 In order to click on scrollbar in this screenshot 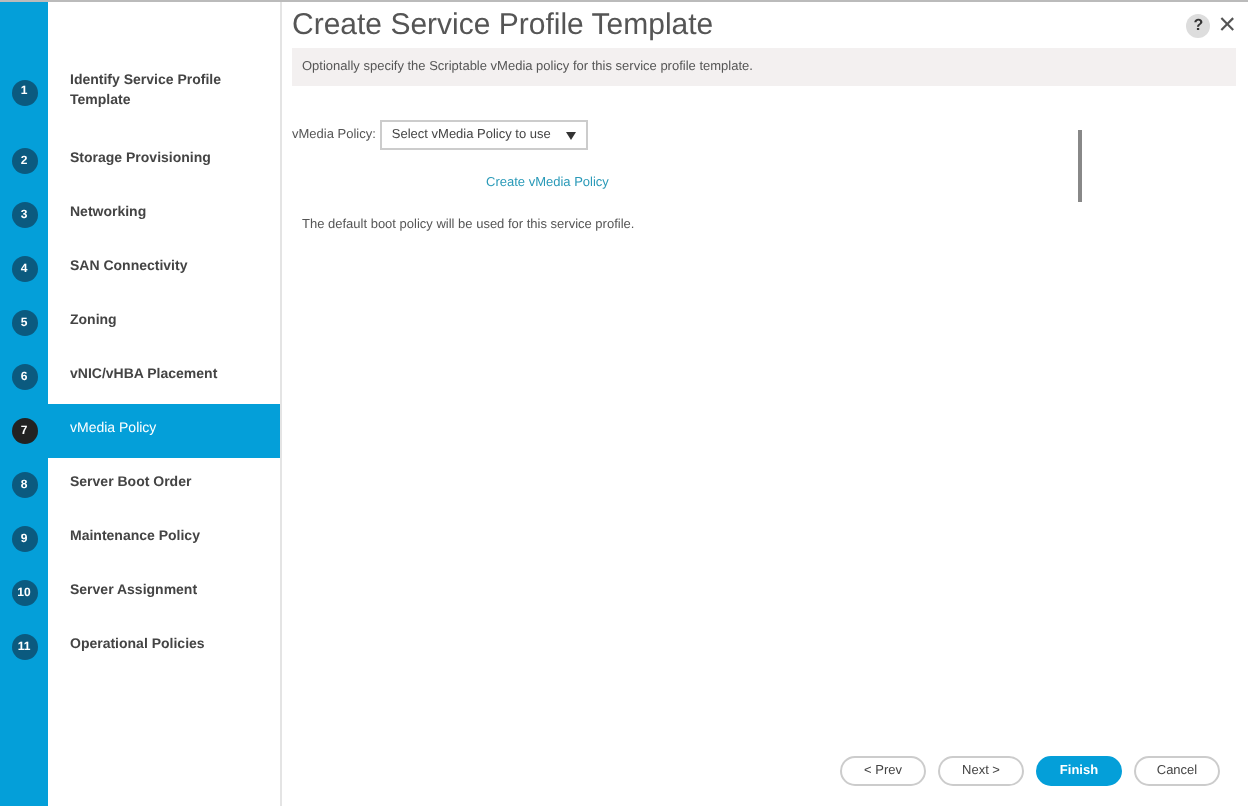, I will do `click(1080, 166)`.